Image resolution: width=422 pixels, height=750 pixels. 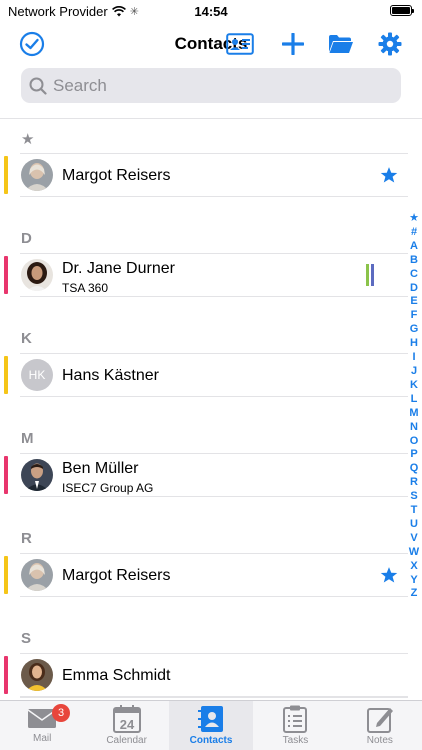 I want to click on contacts-icon, so click(x=211, y=719).